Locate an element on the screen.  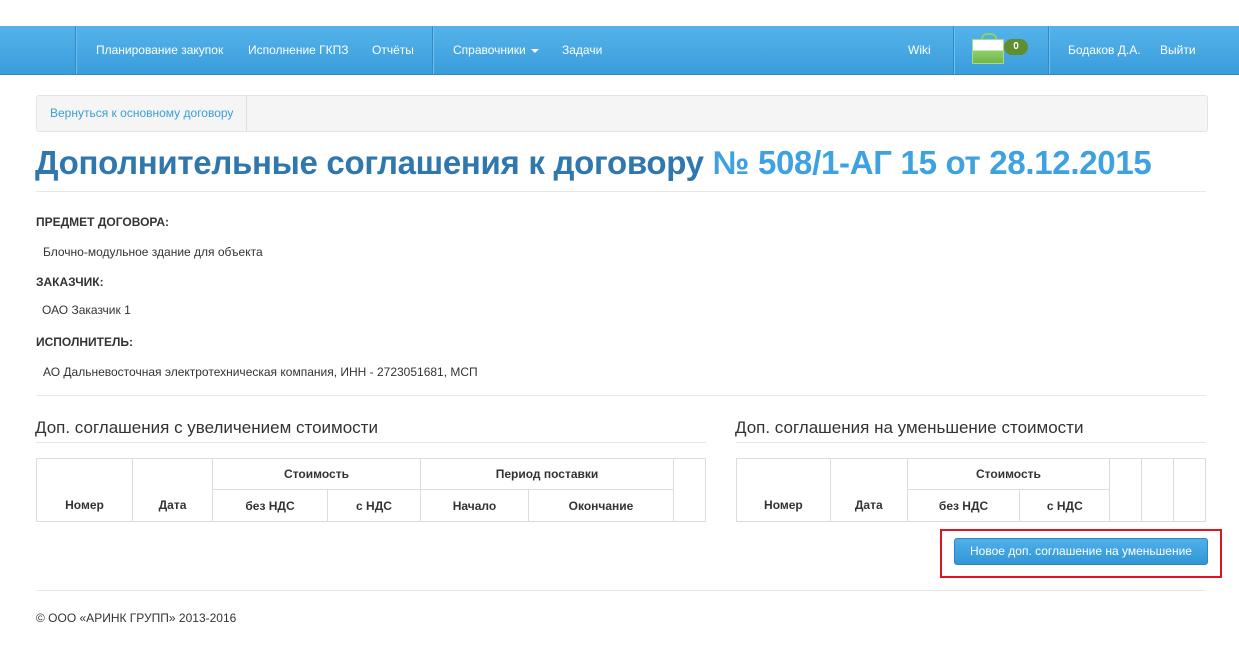
nav-user-name: Бодаков Д.А. is located at coordinates (1104, 50).